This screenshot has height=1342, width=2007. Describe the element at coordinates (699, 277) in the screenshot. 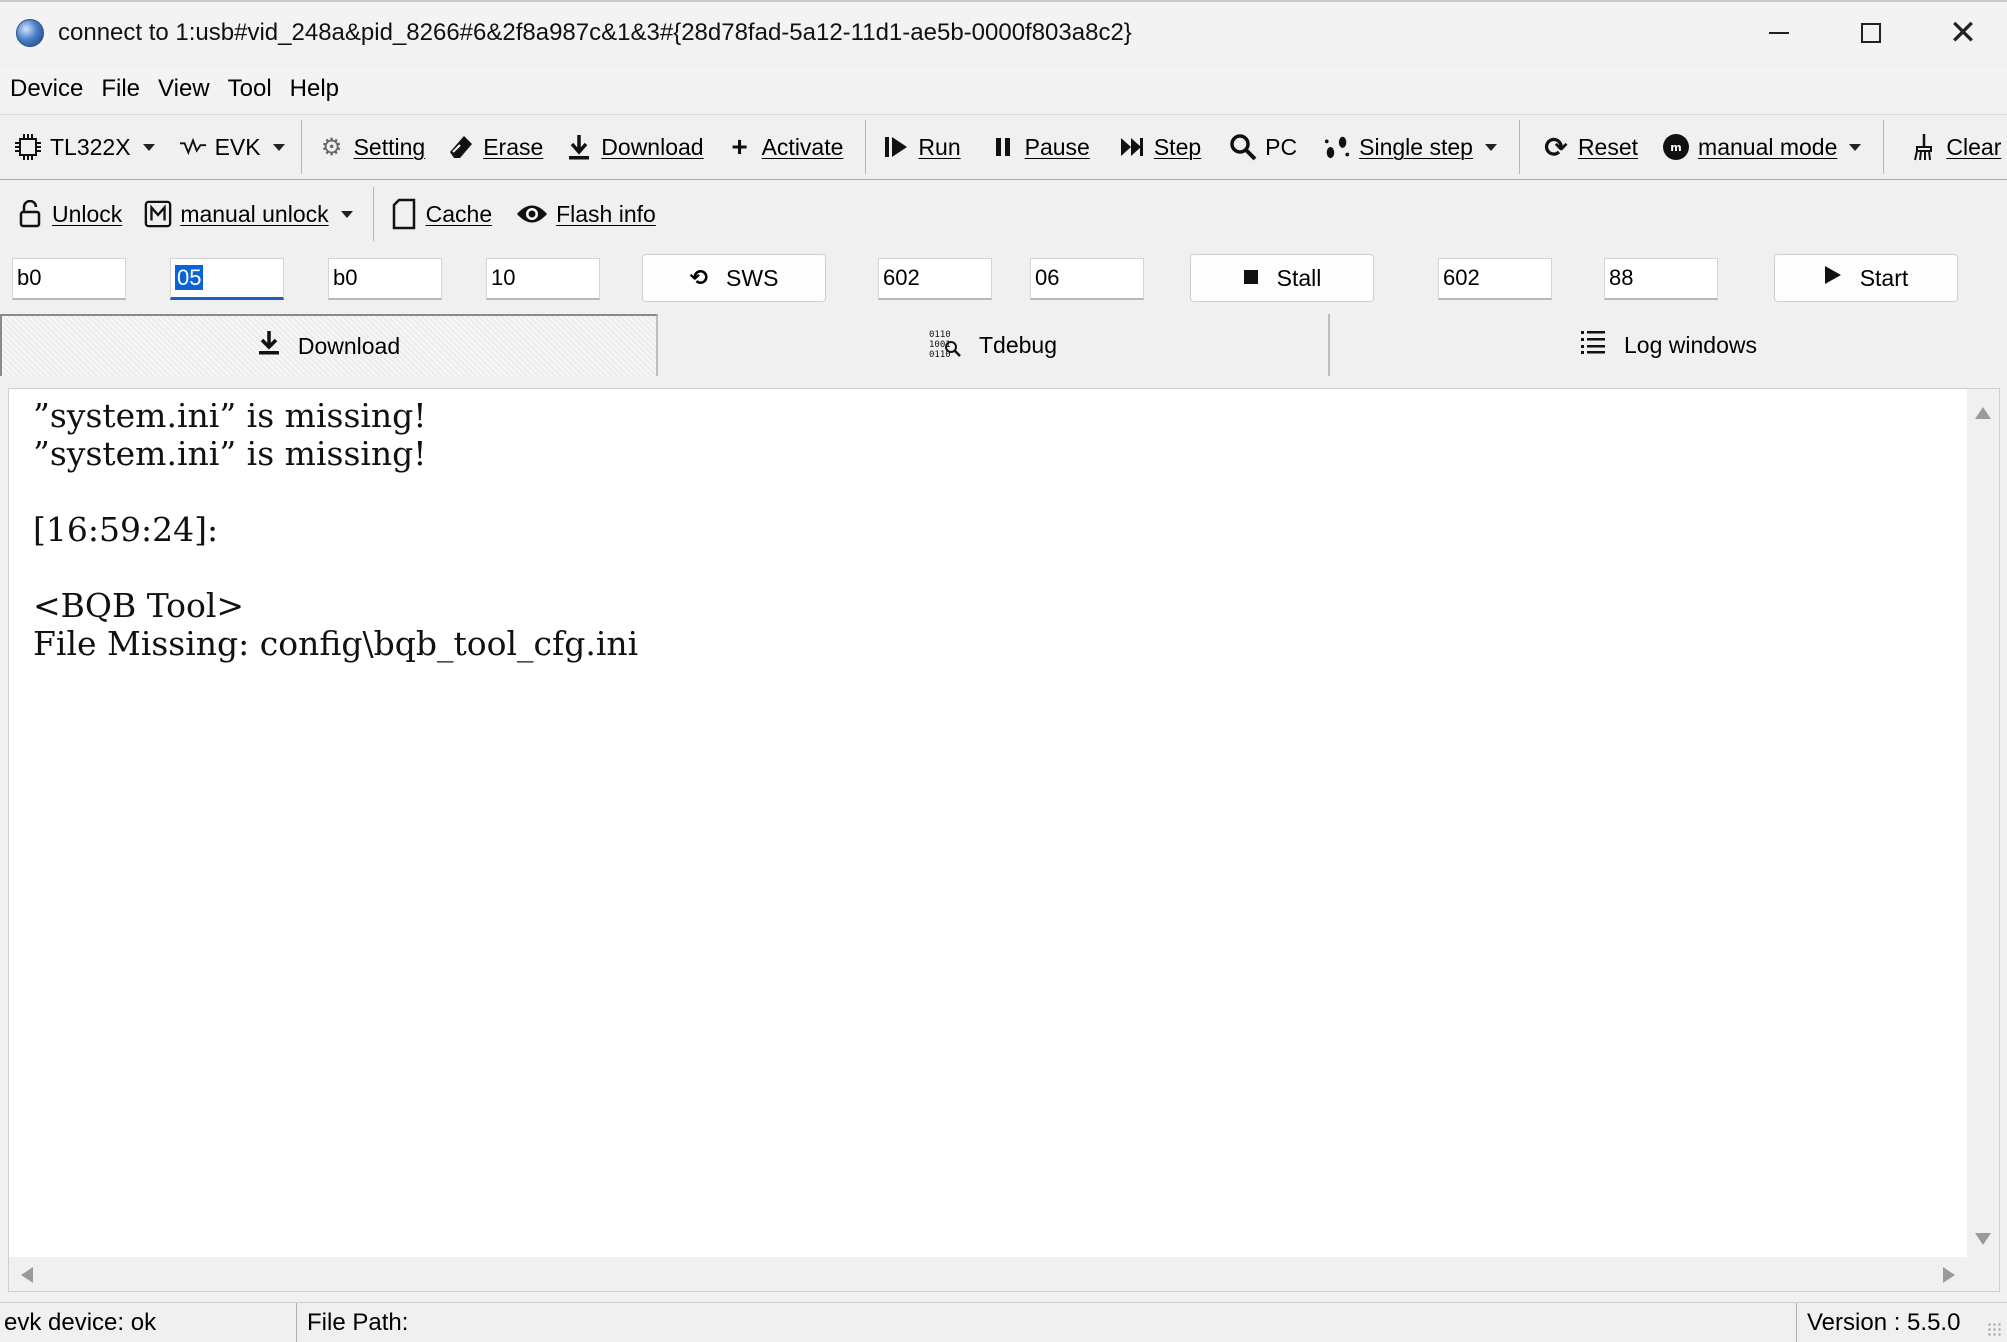

I see `sync-icon: ⟲` at that location.